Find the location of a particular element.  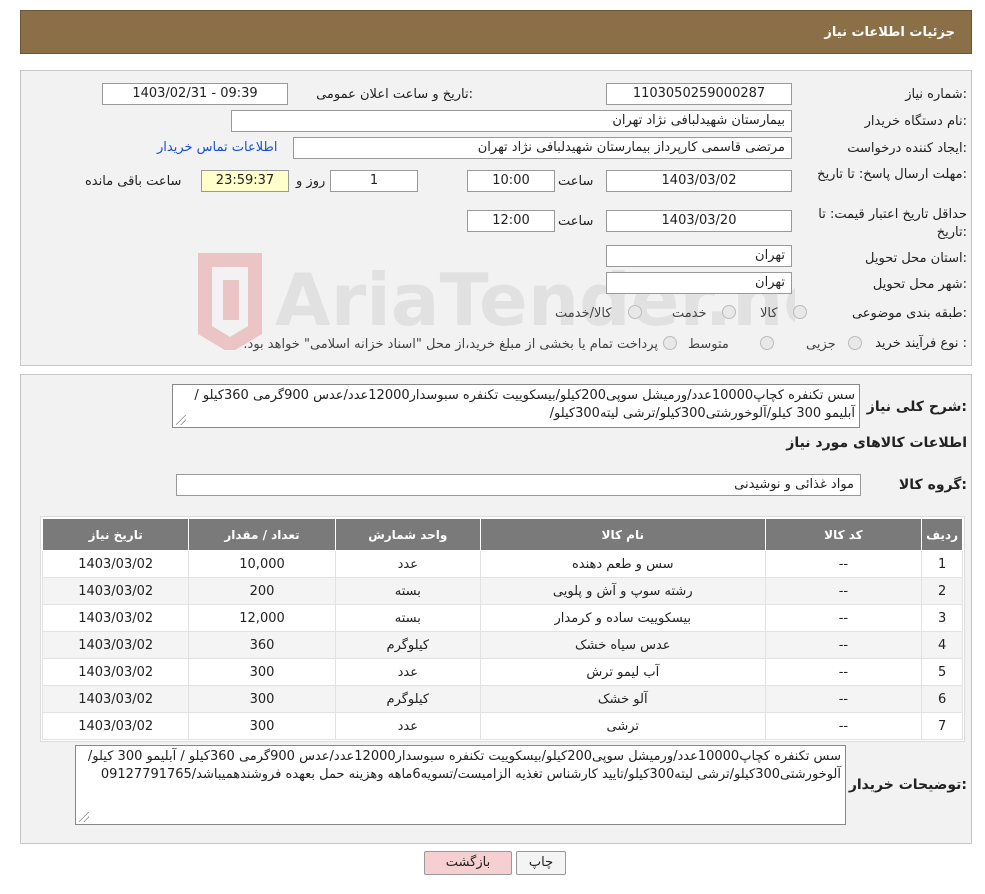

cell-row-no: 2 is located at coordinates (942, 591).